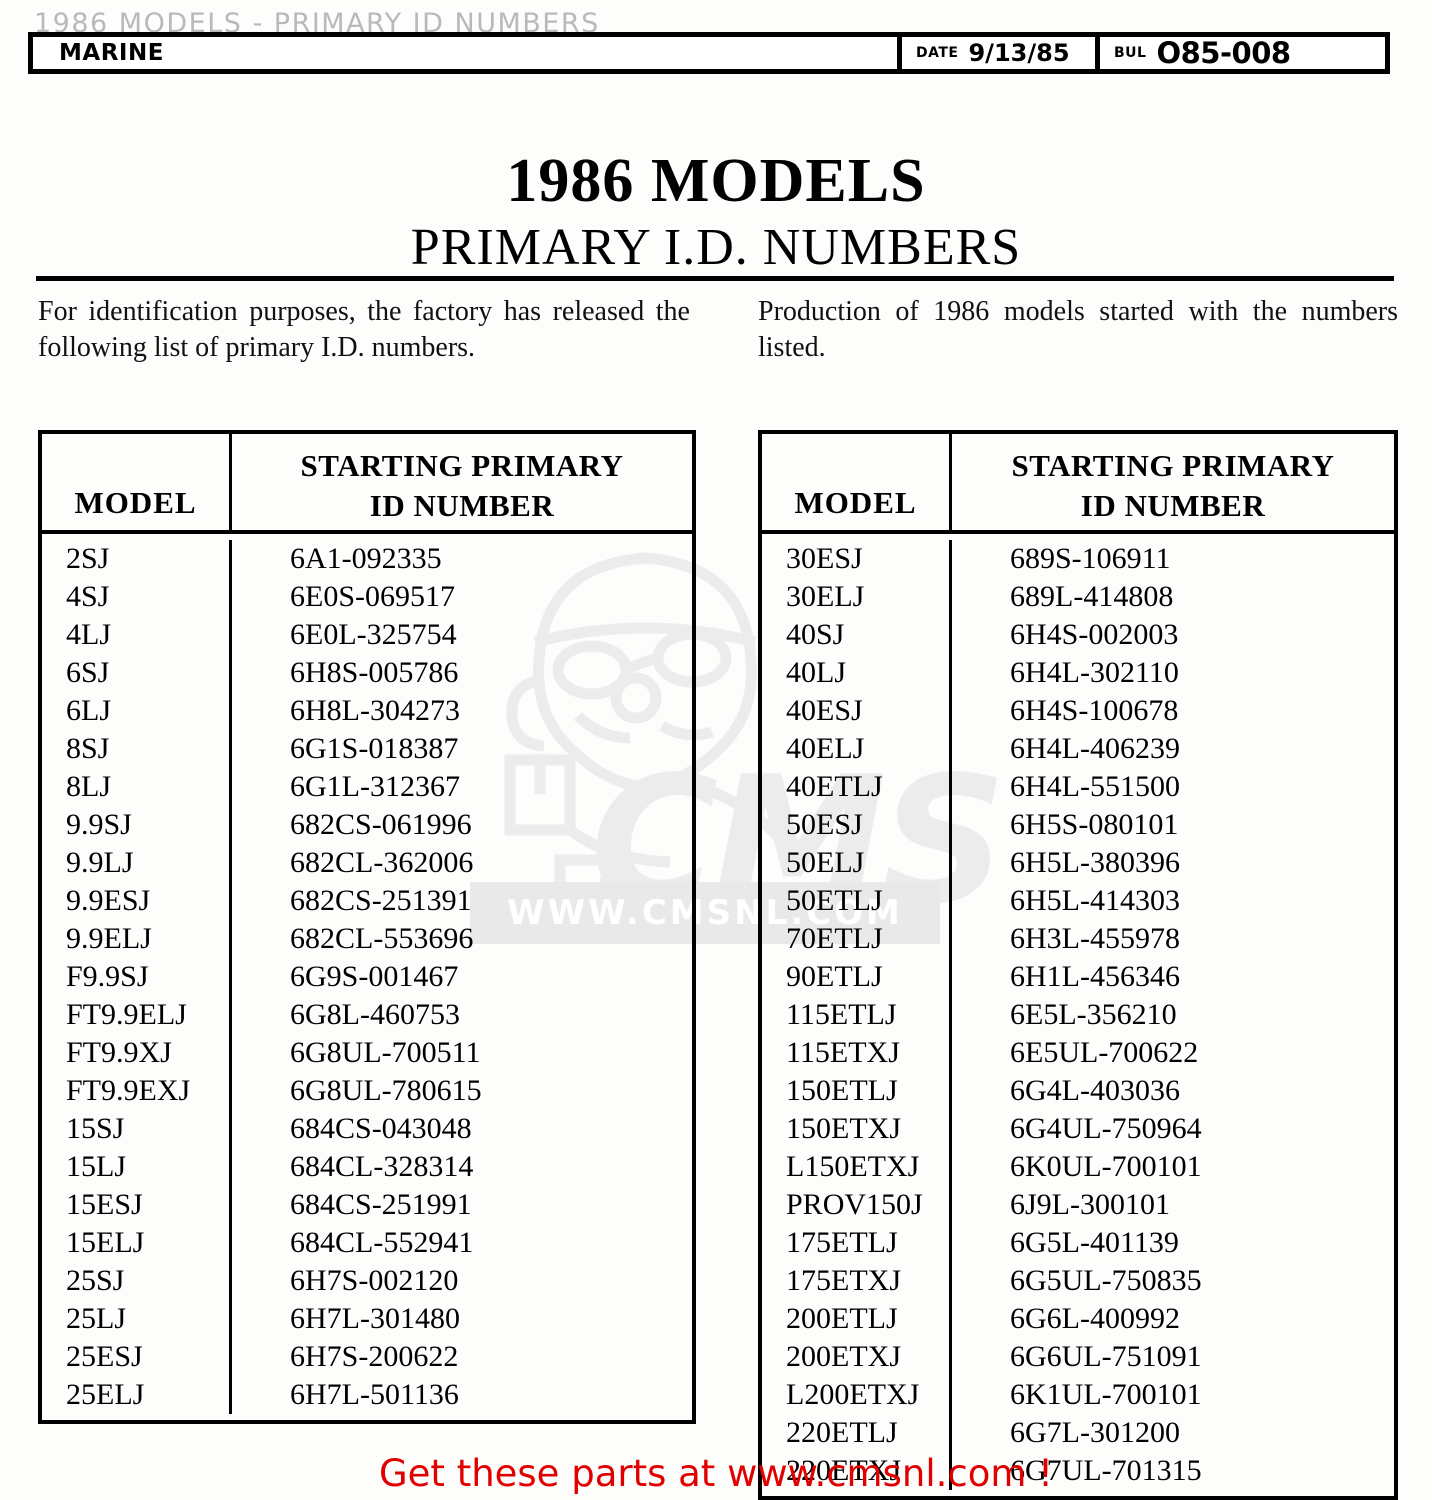 The width and height of the screenshot is (1432, 1500). I want to click on cell-starting-id: 6H1L-456346, so click(1095, 976).